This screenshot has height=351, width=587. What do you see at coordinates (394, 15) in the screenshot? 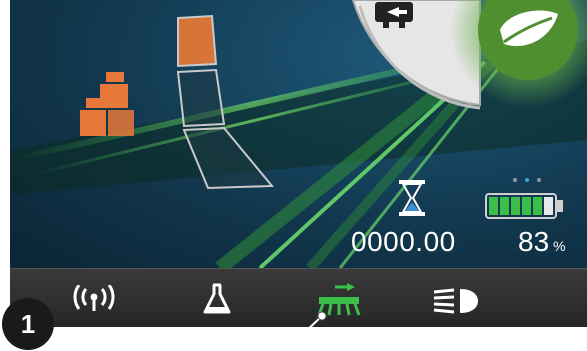
I see `mode-switch-icon` at bounding box center [394, 15].